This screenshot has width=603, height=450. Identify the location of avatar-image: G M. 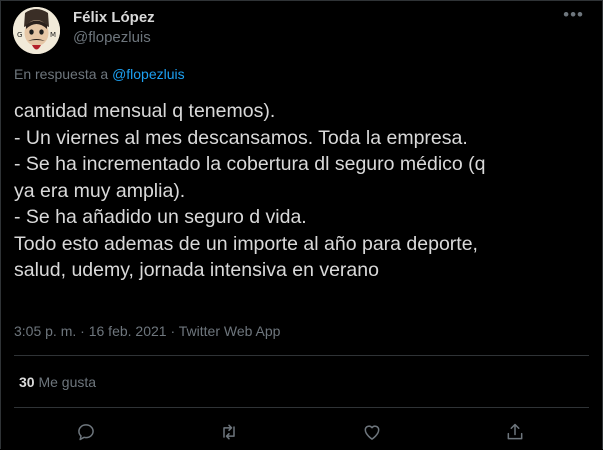
(36, 30).